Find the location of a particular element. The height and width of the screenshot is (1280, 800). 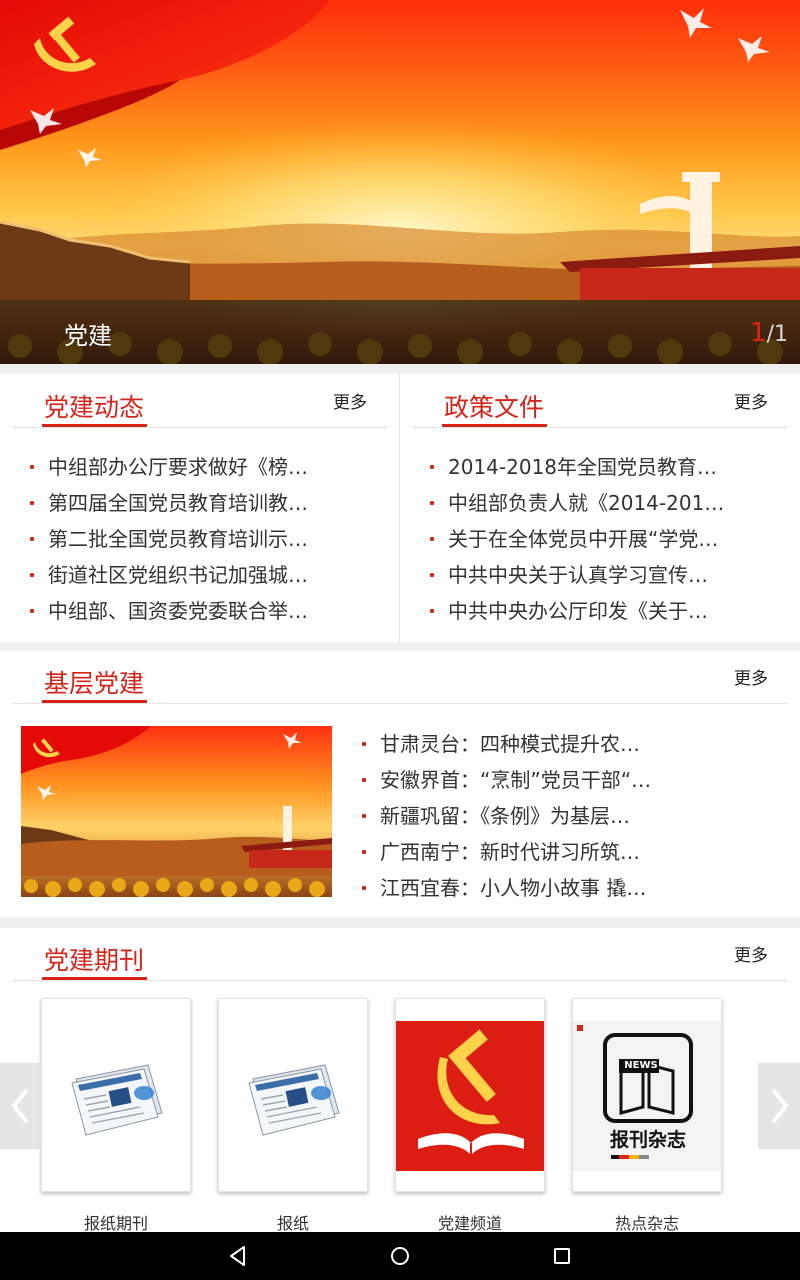

party-emblem-icon is located at coordinates (470, 1096).